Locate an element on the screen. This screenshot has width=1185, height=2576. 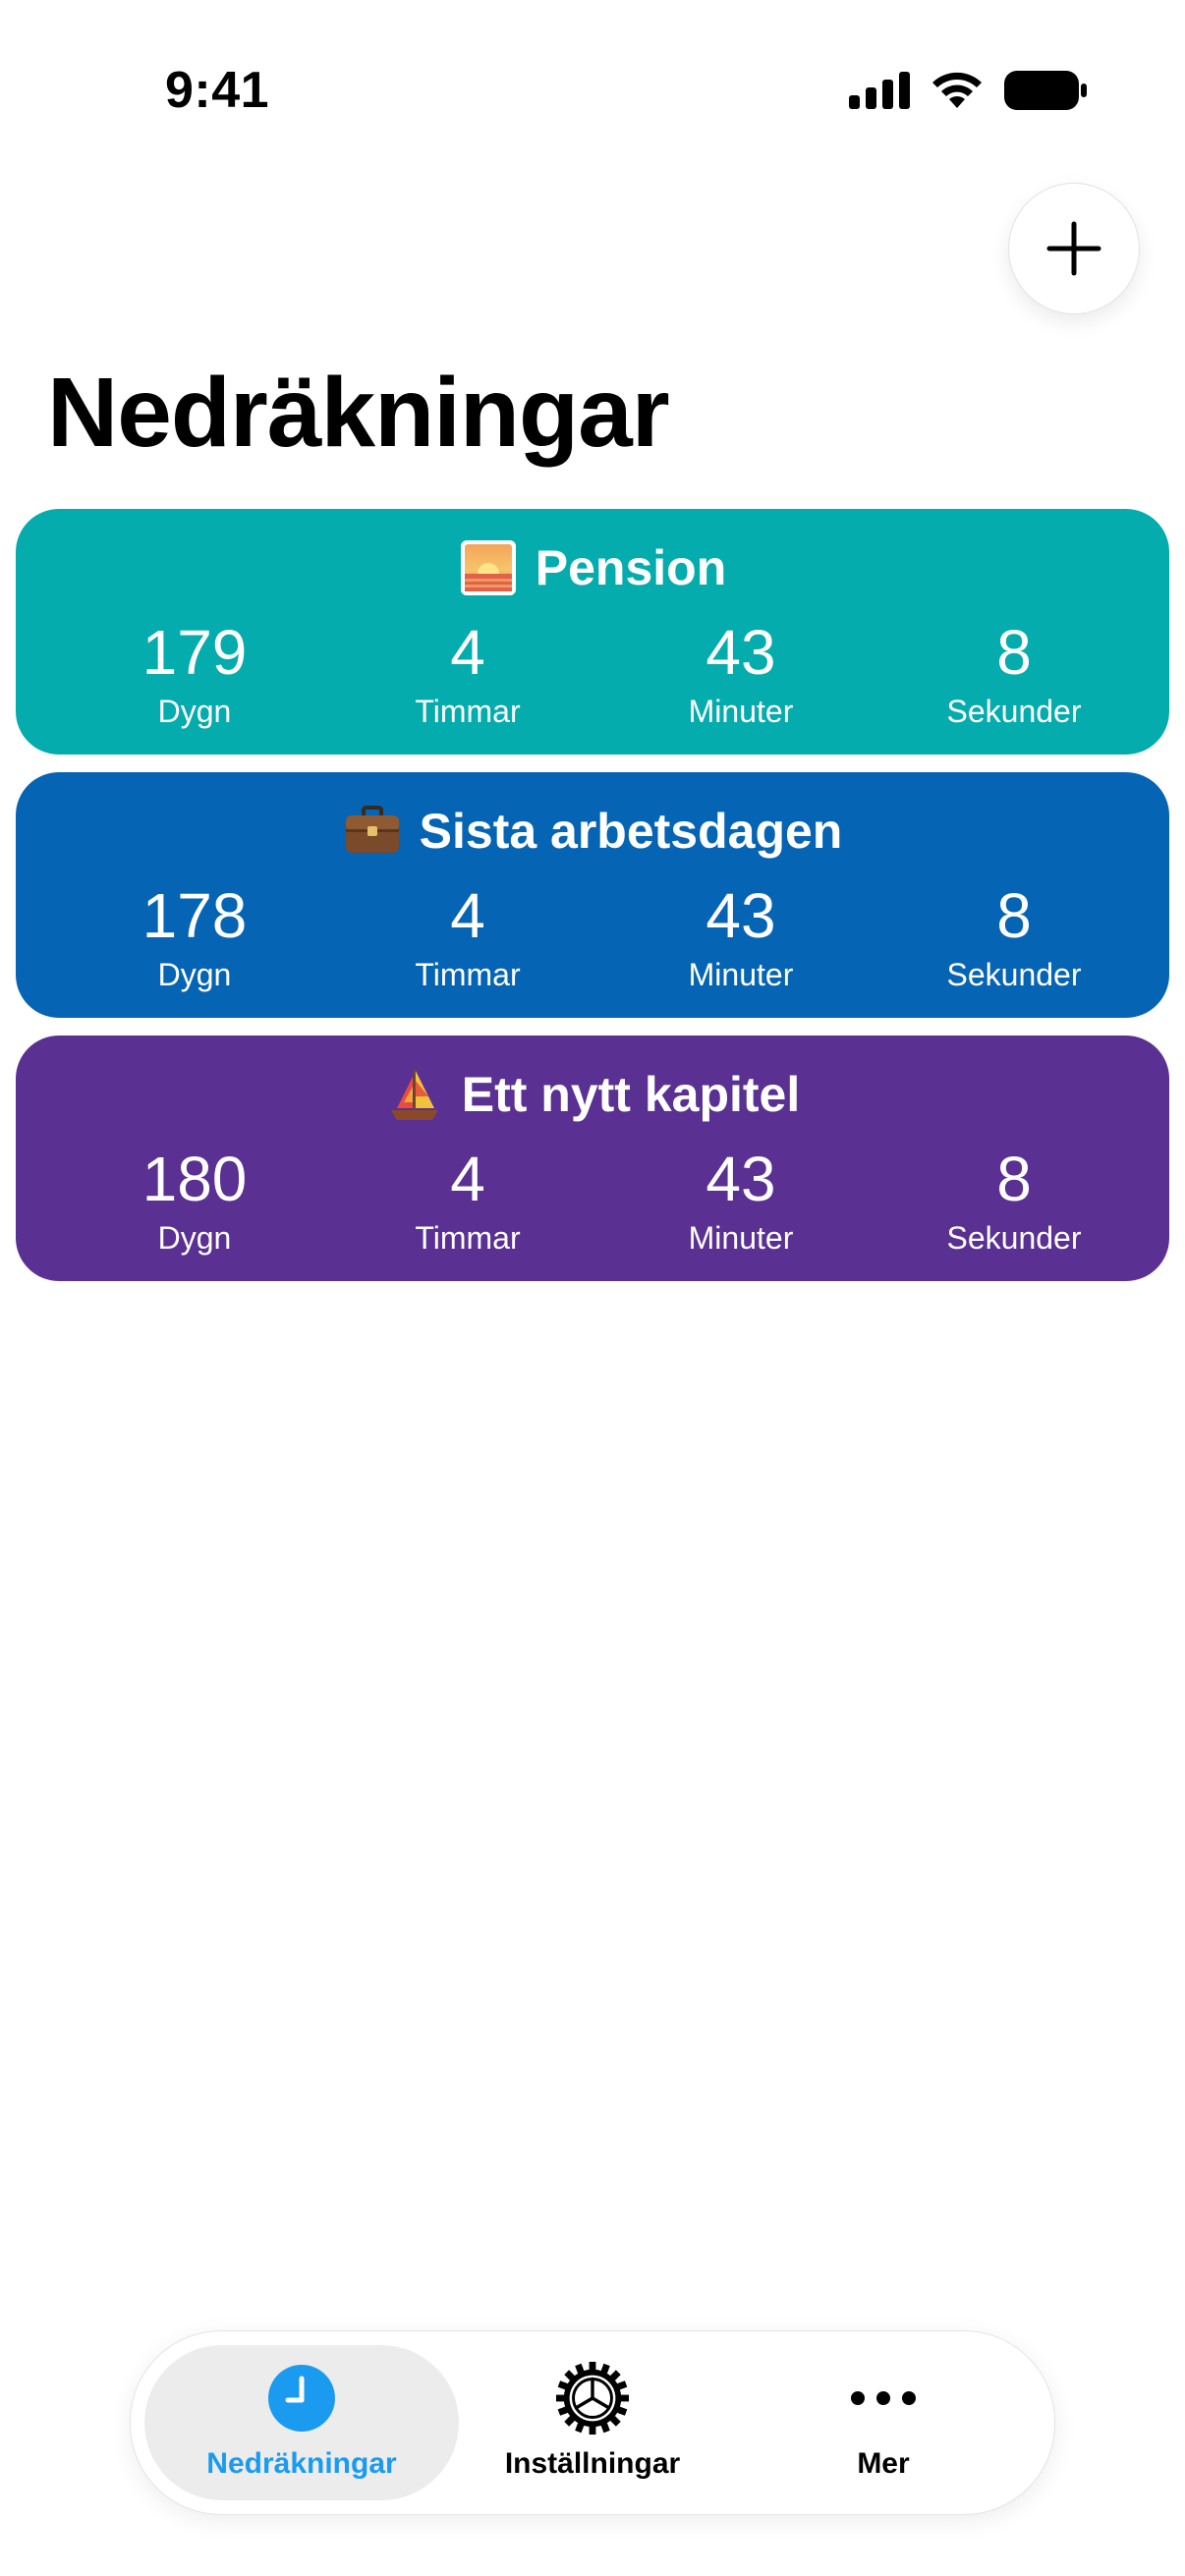
add-countdown-button is located at coordinates (1074, 248).